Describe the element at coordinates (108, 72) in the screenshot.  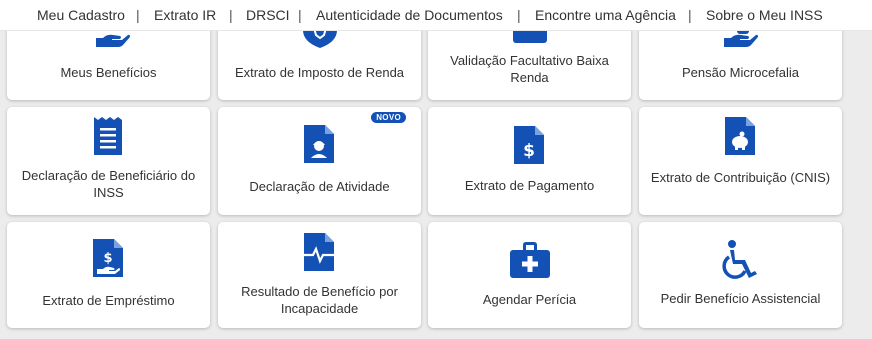
I see `card-label: Meus Benefícios` at that location.